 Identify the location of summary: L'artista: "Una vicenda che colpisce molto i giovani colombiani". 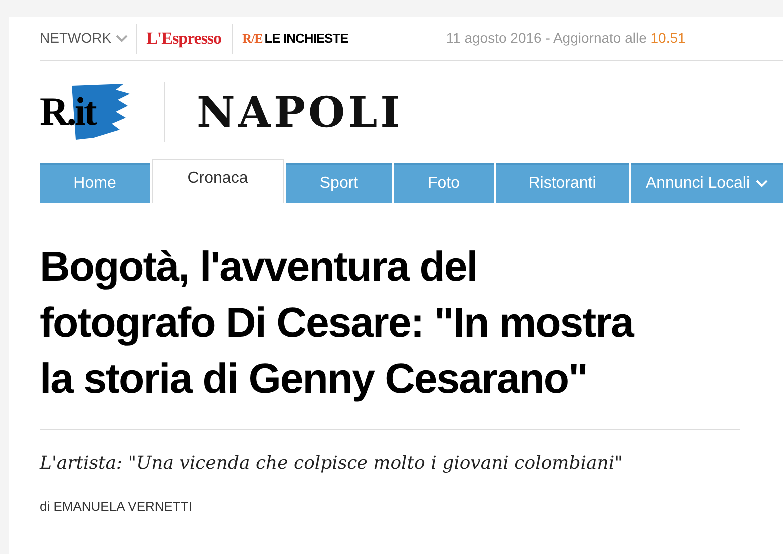
(332, 464).